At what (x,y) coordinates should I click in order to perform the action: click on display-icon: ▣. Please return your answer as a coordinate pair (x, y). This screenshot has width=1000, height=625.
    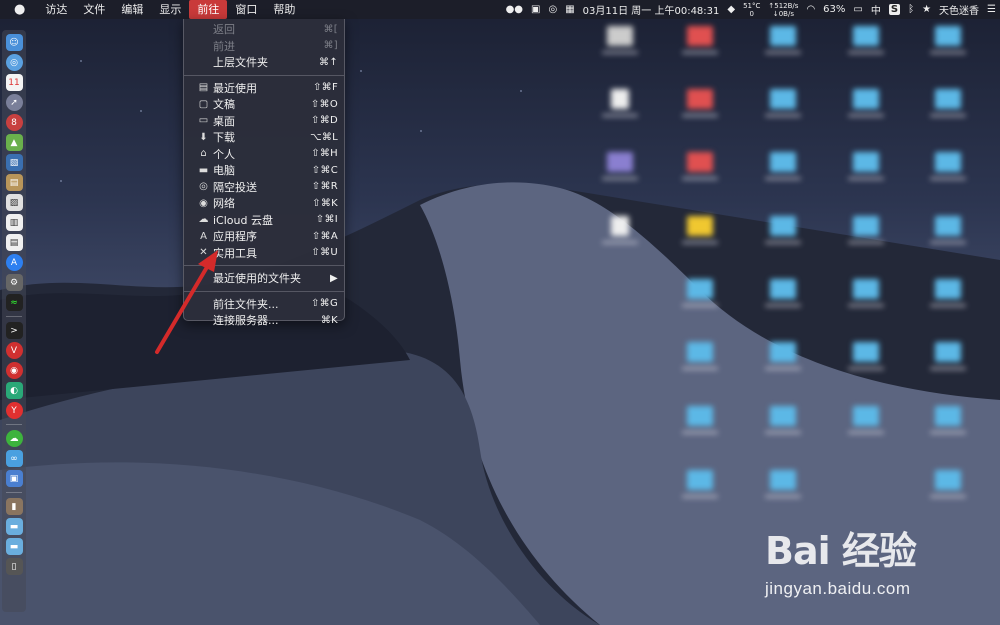
    Looking at the image, I should click on (535, 9).